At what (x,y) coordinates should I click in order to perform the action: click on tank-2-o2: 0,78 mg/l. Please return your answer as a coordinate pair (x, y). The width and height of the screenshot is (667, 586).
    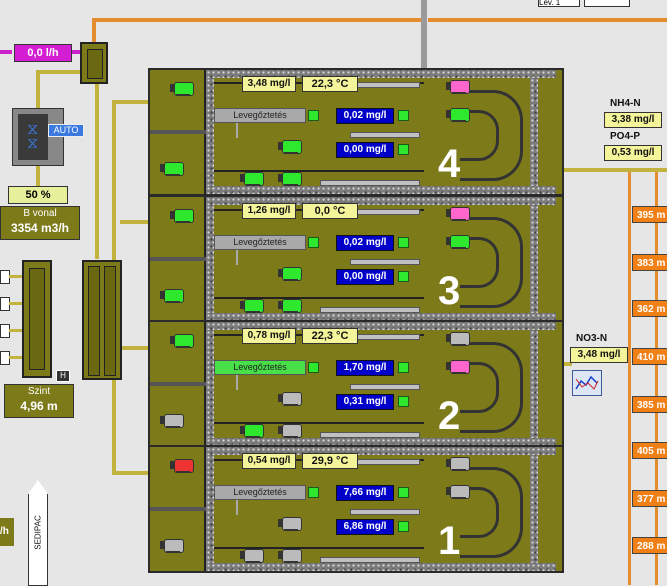
    Looking at the image, I should click on (269, 336).